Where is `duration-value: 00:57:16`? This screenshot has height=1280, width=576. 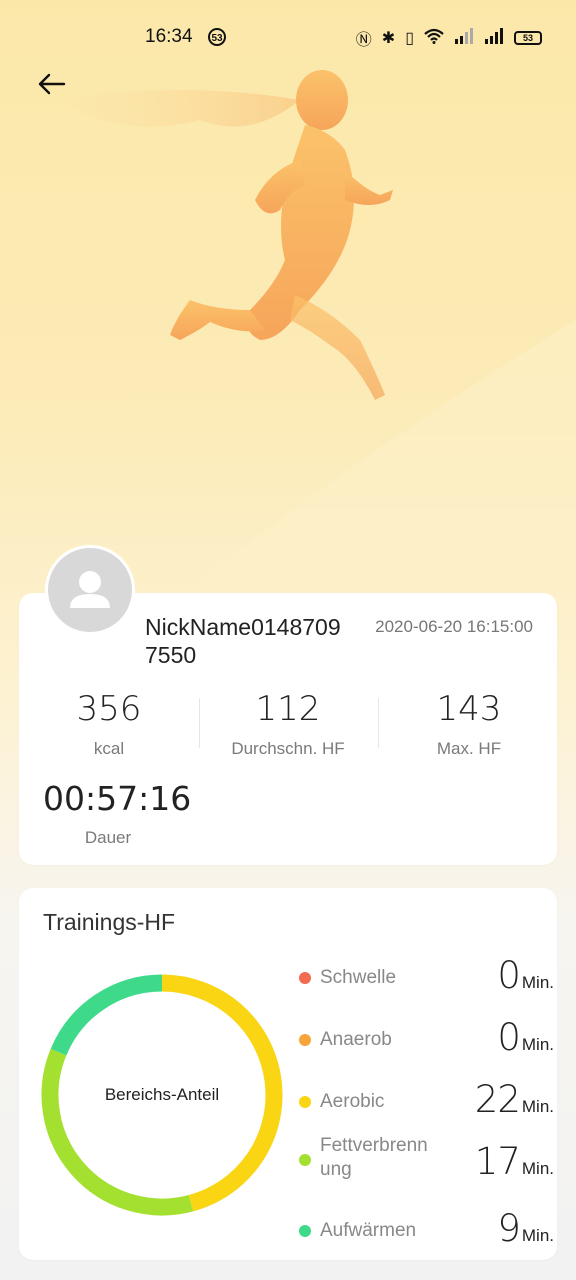
duration-value: 00:57:16 is located at coordinates (117, 798).